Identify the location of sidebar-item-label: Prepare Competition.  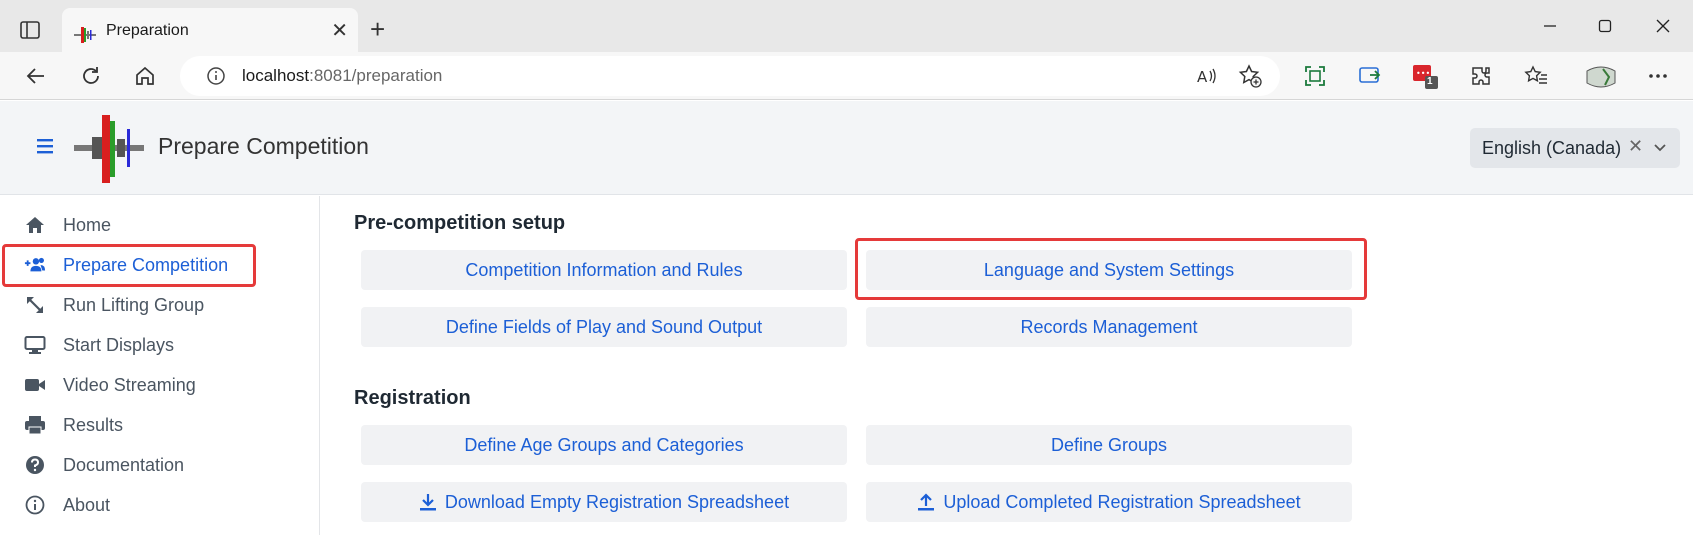
(146, 264).